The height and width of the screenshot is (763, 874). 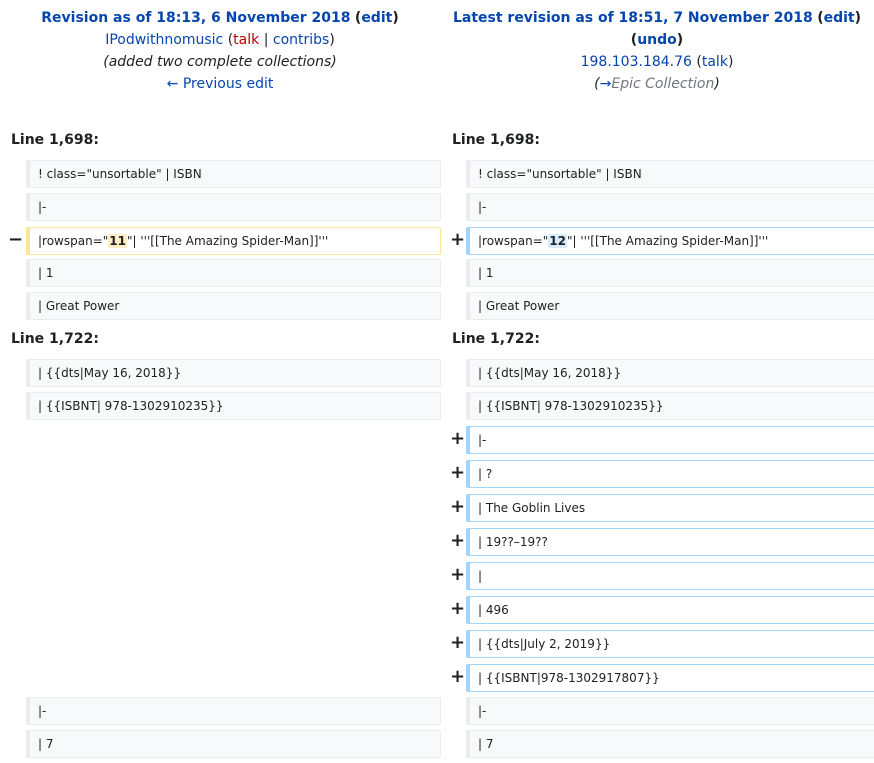 What do you see at coordinates (220, 84) in the screenshot?
I see `previous-edit-link: ← Previous edit` at bounding box center [220, 84].